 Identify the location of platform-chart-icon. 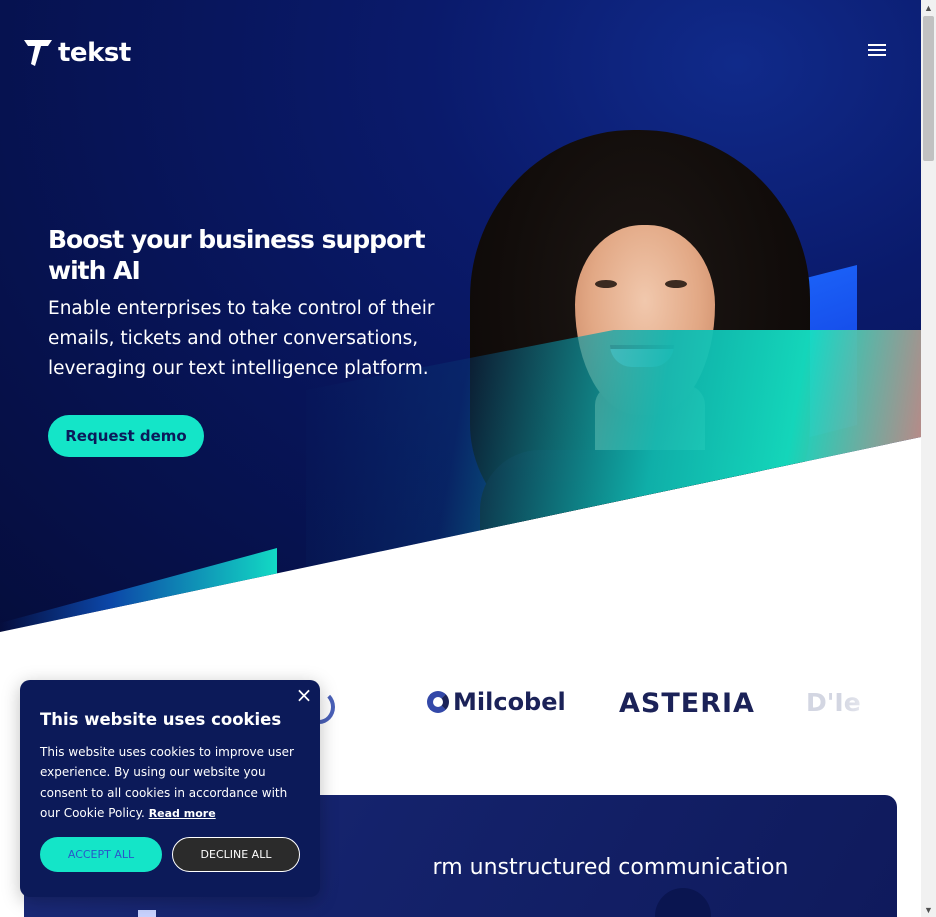
(683, 902).